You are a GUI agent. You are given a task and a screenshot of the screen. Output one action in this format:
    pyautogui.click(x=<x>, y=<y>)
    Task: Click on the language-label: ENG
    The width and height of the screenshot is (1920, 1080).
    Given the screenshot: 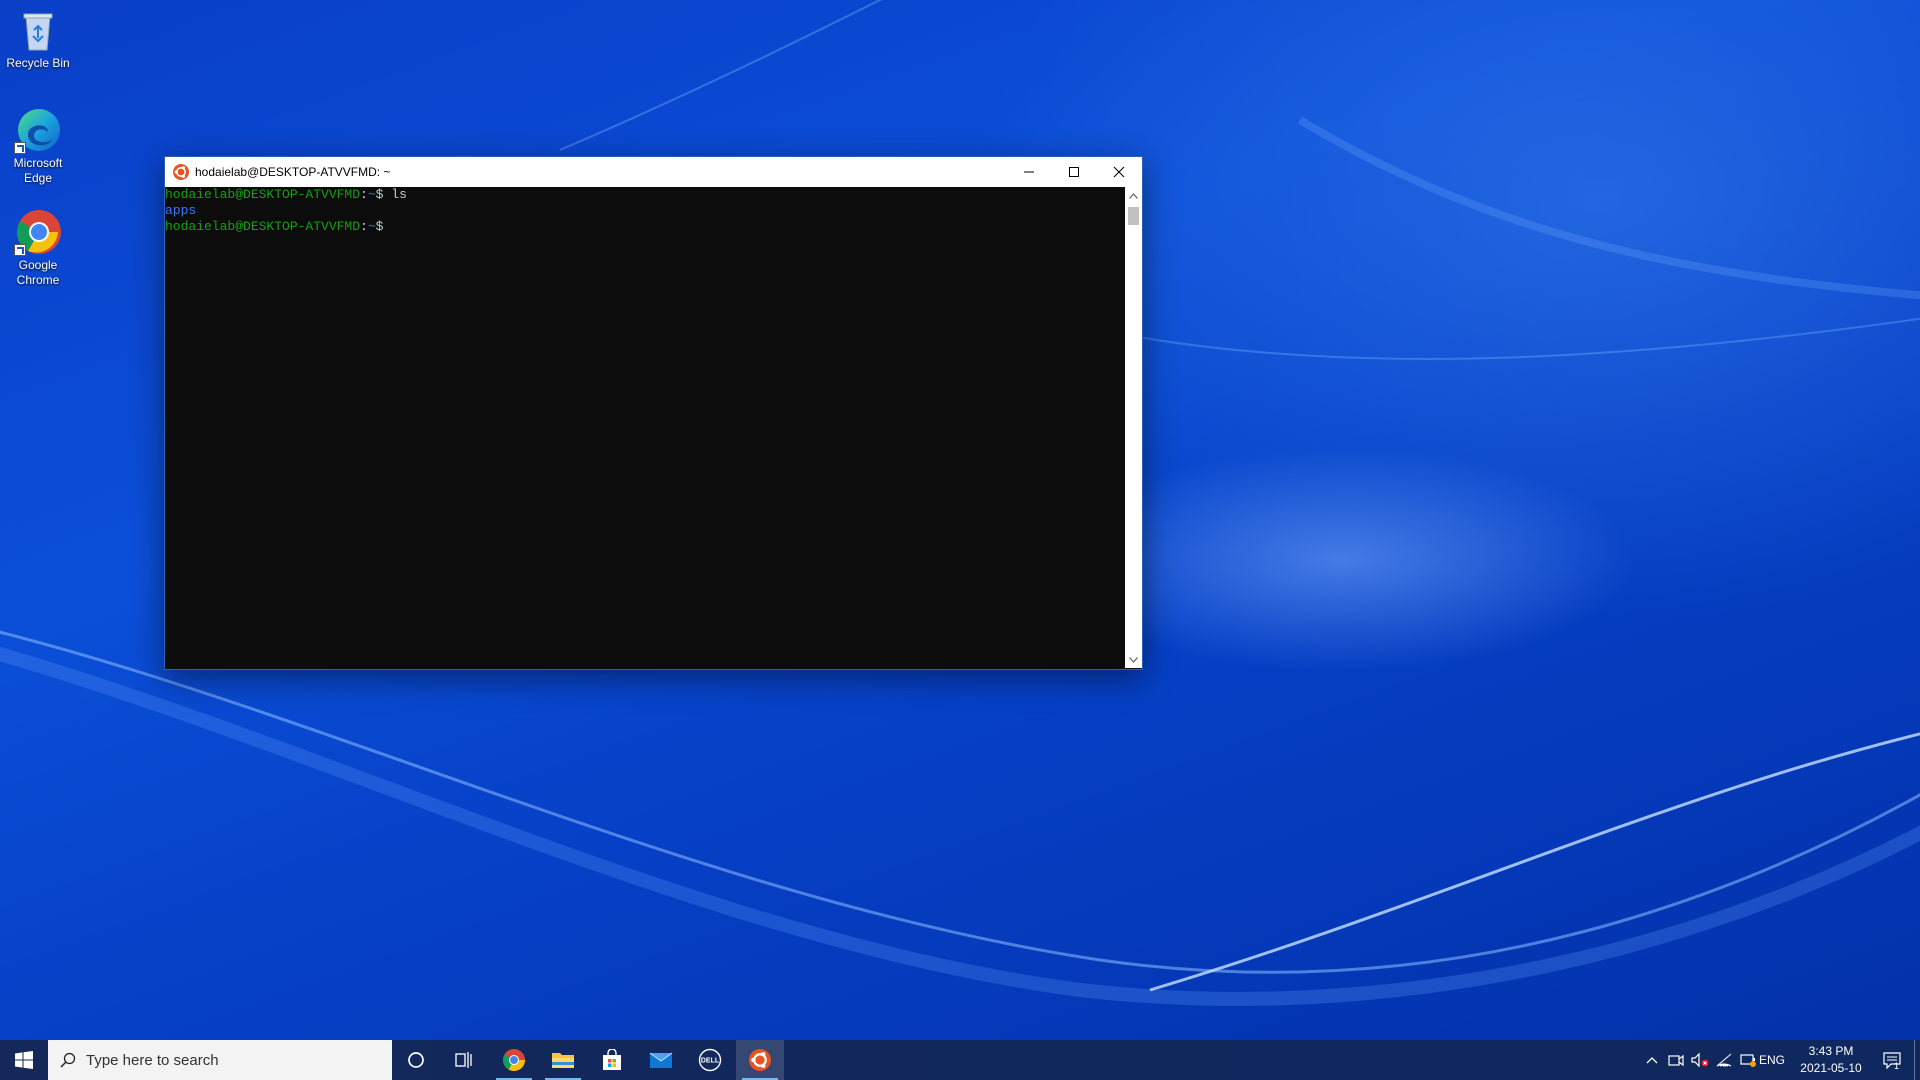 What is the action you would take?
    pyautogui.click(x=1772, y=1060)
    